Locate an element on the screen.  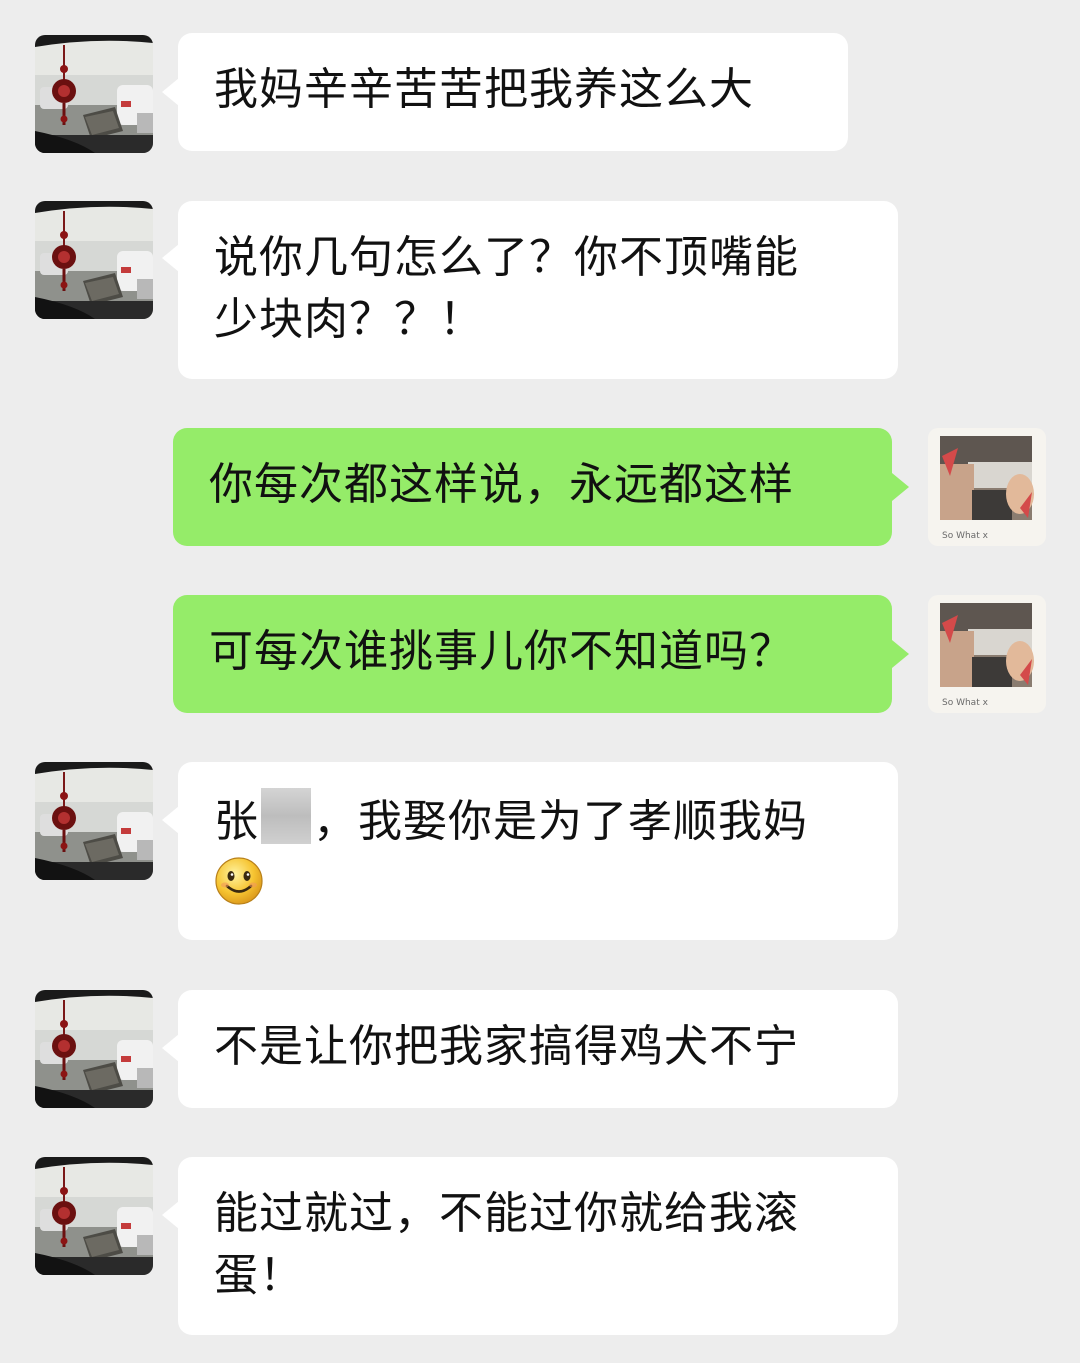
message-text-line: 蛋！ is located at coordinates (259, 1275).